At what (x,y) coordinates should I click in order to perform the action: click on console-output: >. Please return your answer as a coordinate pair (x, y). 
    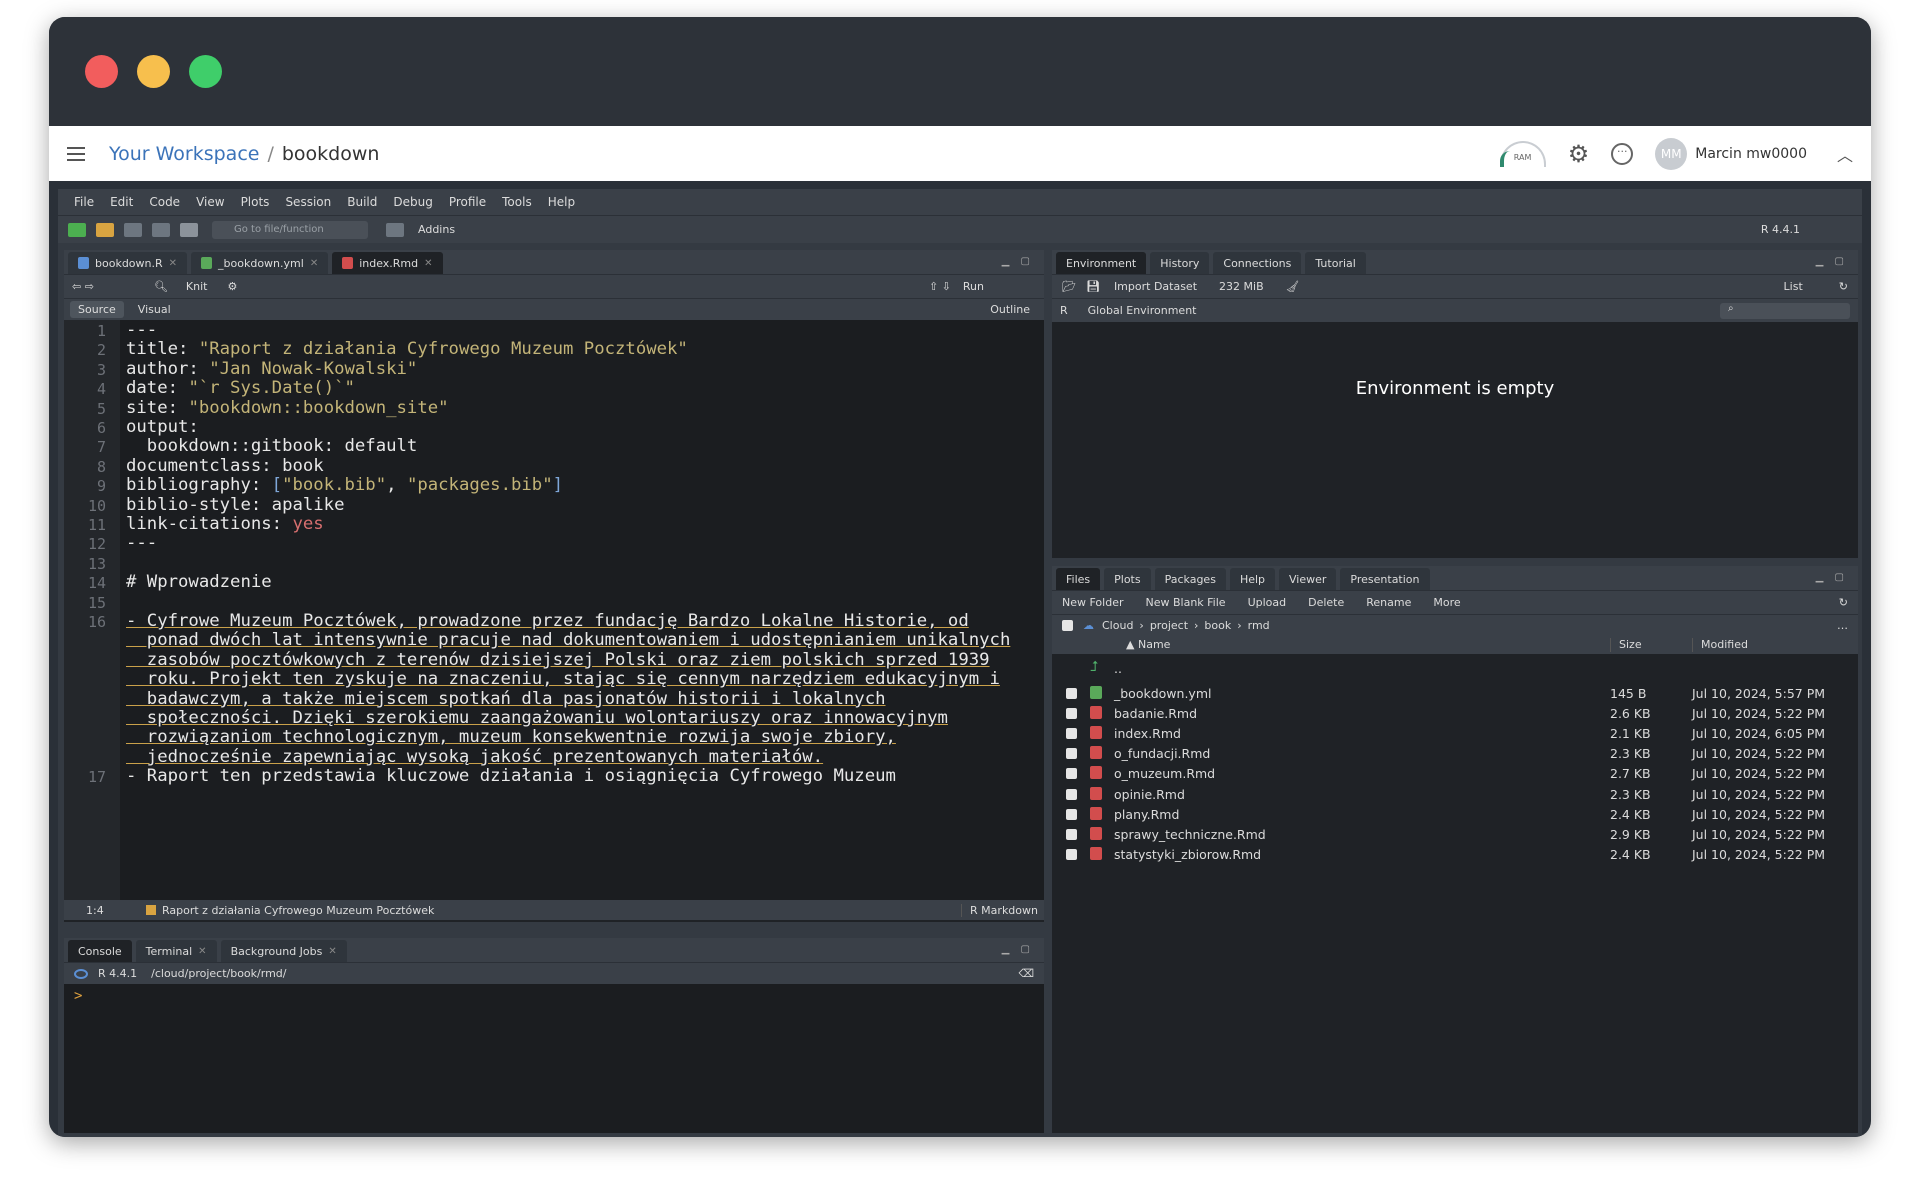
    Looking at the image, I should click on (554, 1058).